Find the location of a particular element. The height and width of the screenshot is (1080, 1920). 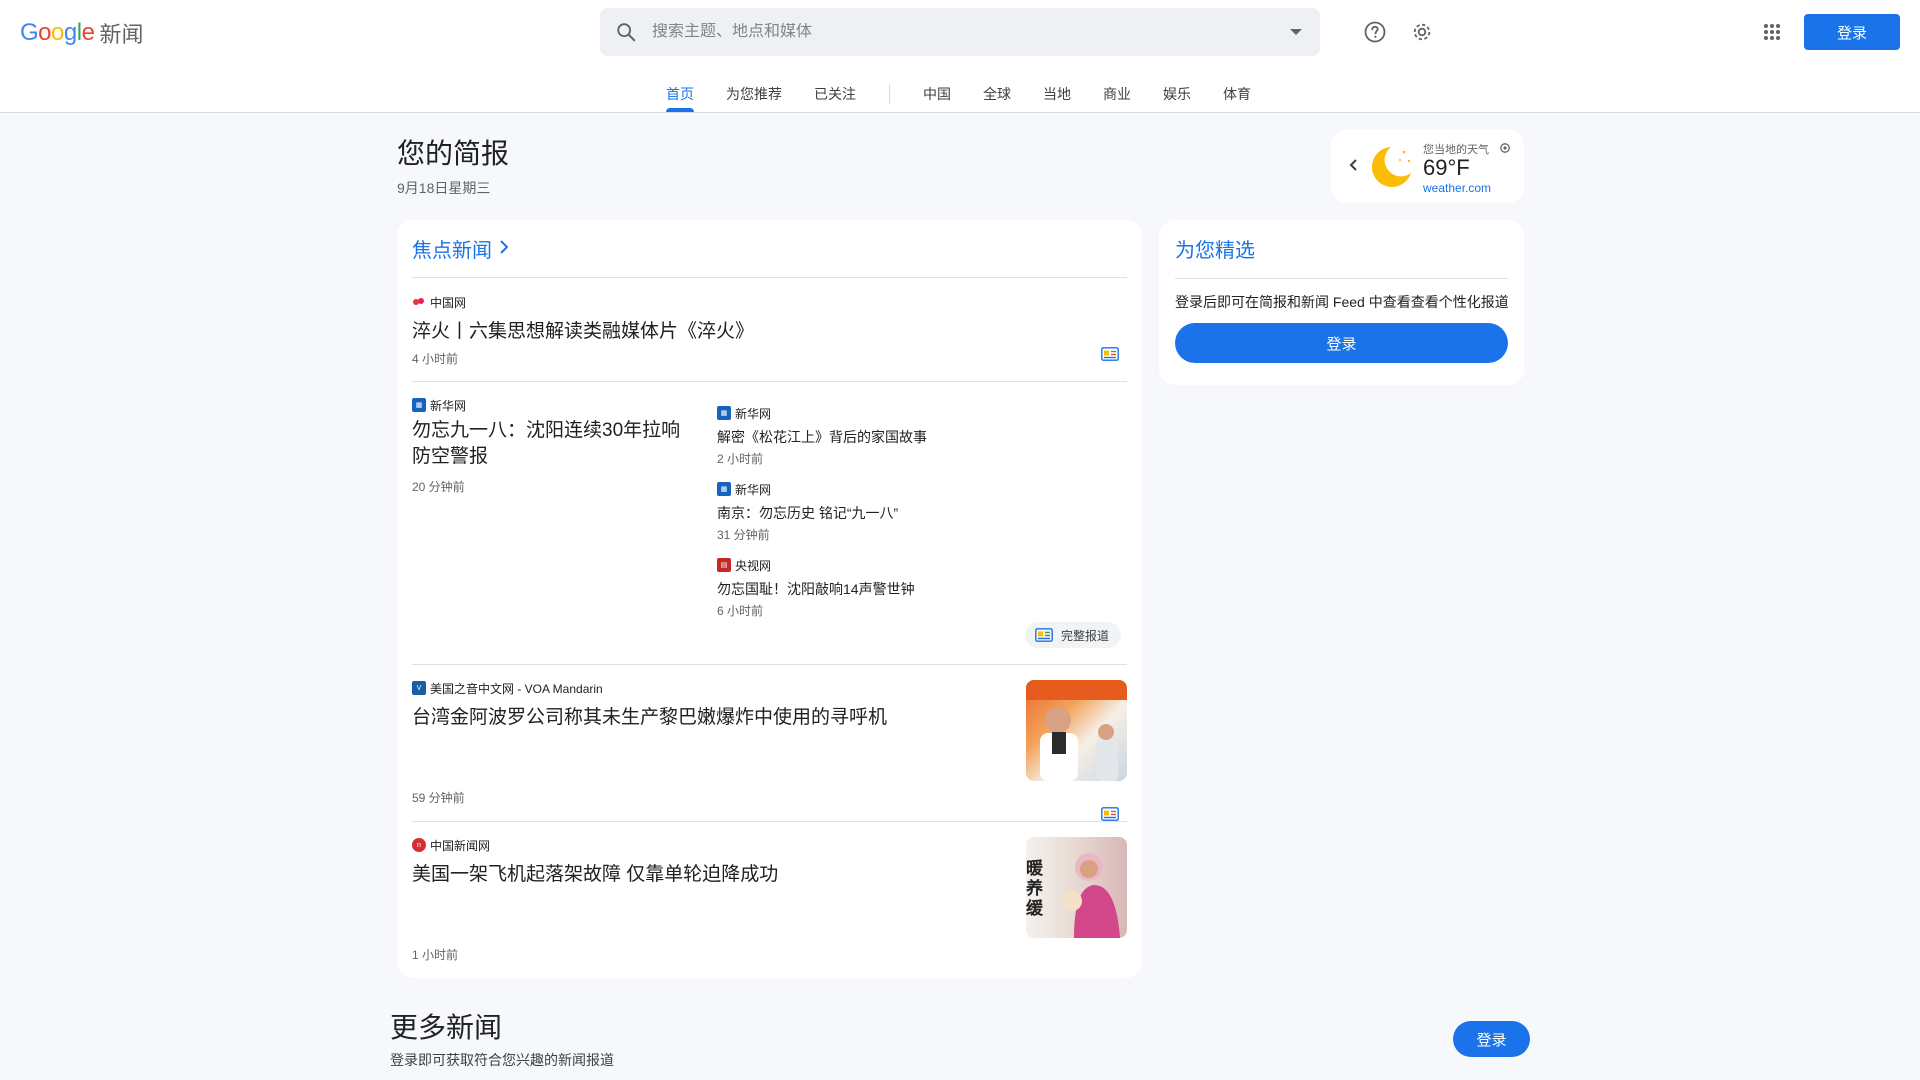

story-thumbnail is located at coordinates (1076, 730).